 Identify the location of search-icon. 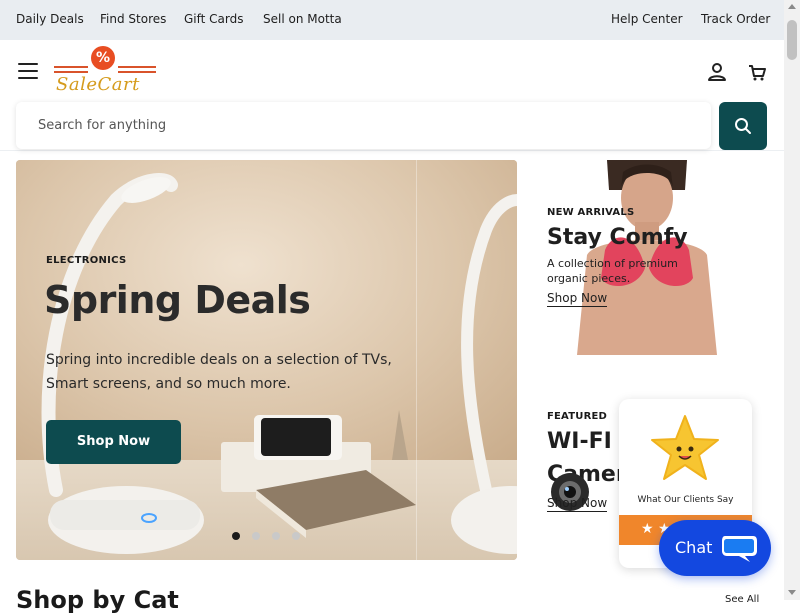
(743, 126).